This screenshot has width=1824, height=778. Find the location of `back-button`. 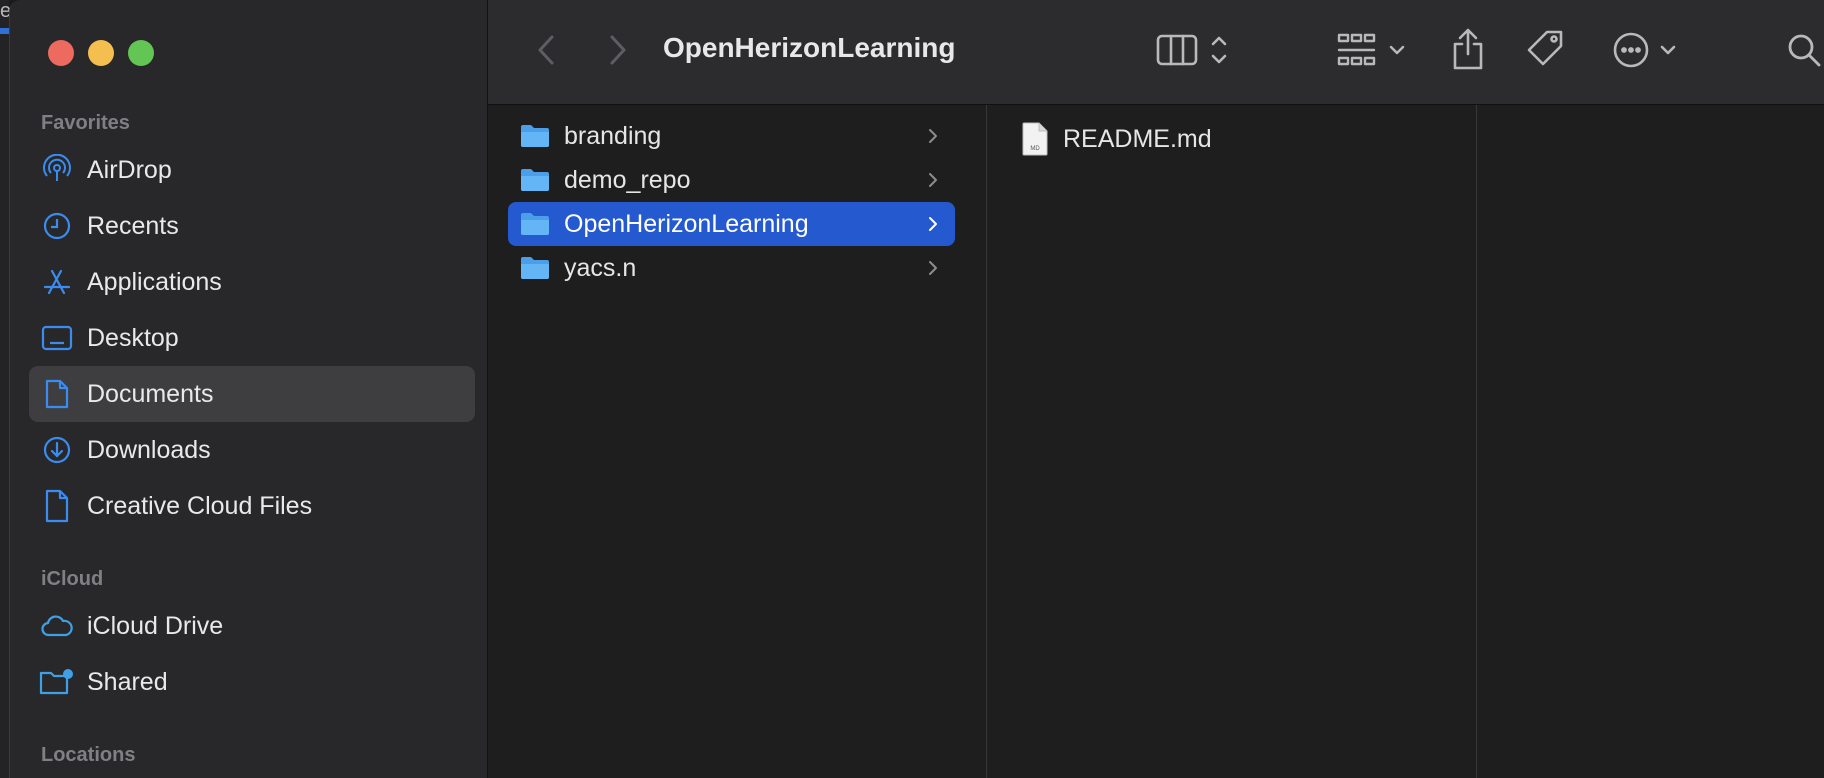

back-button is located at coordinates (546, 50).